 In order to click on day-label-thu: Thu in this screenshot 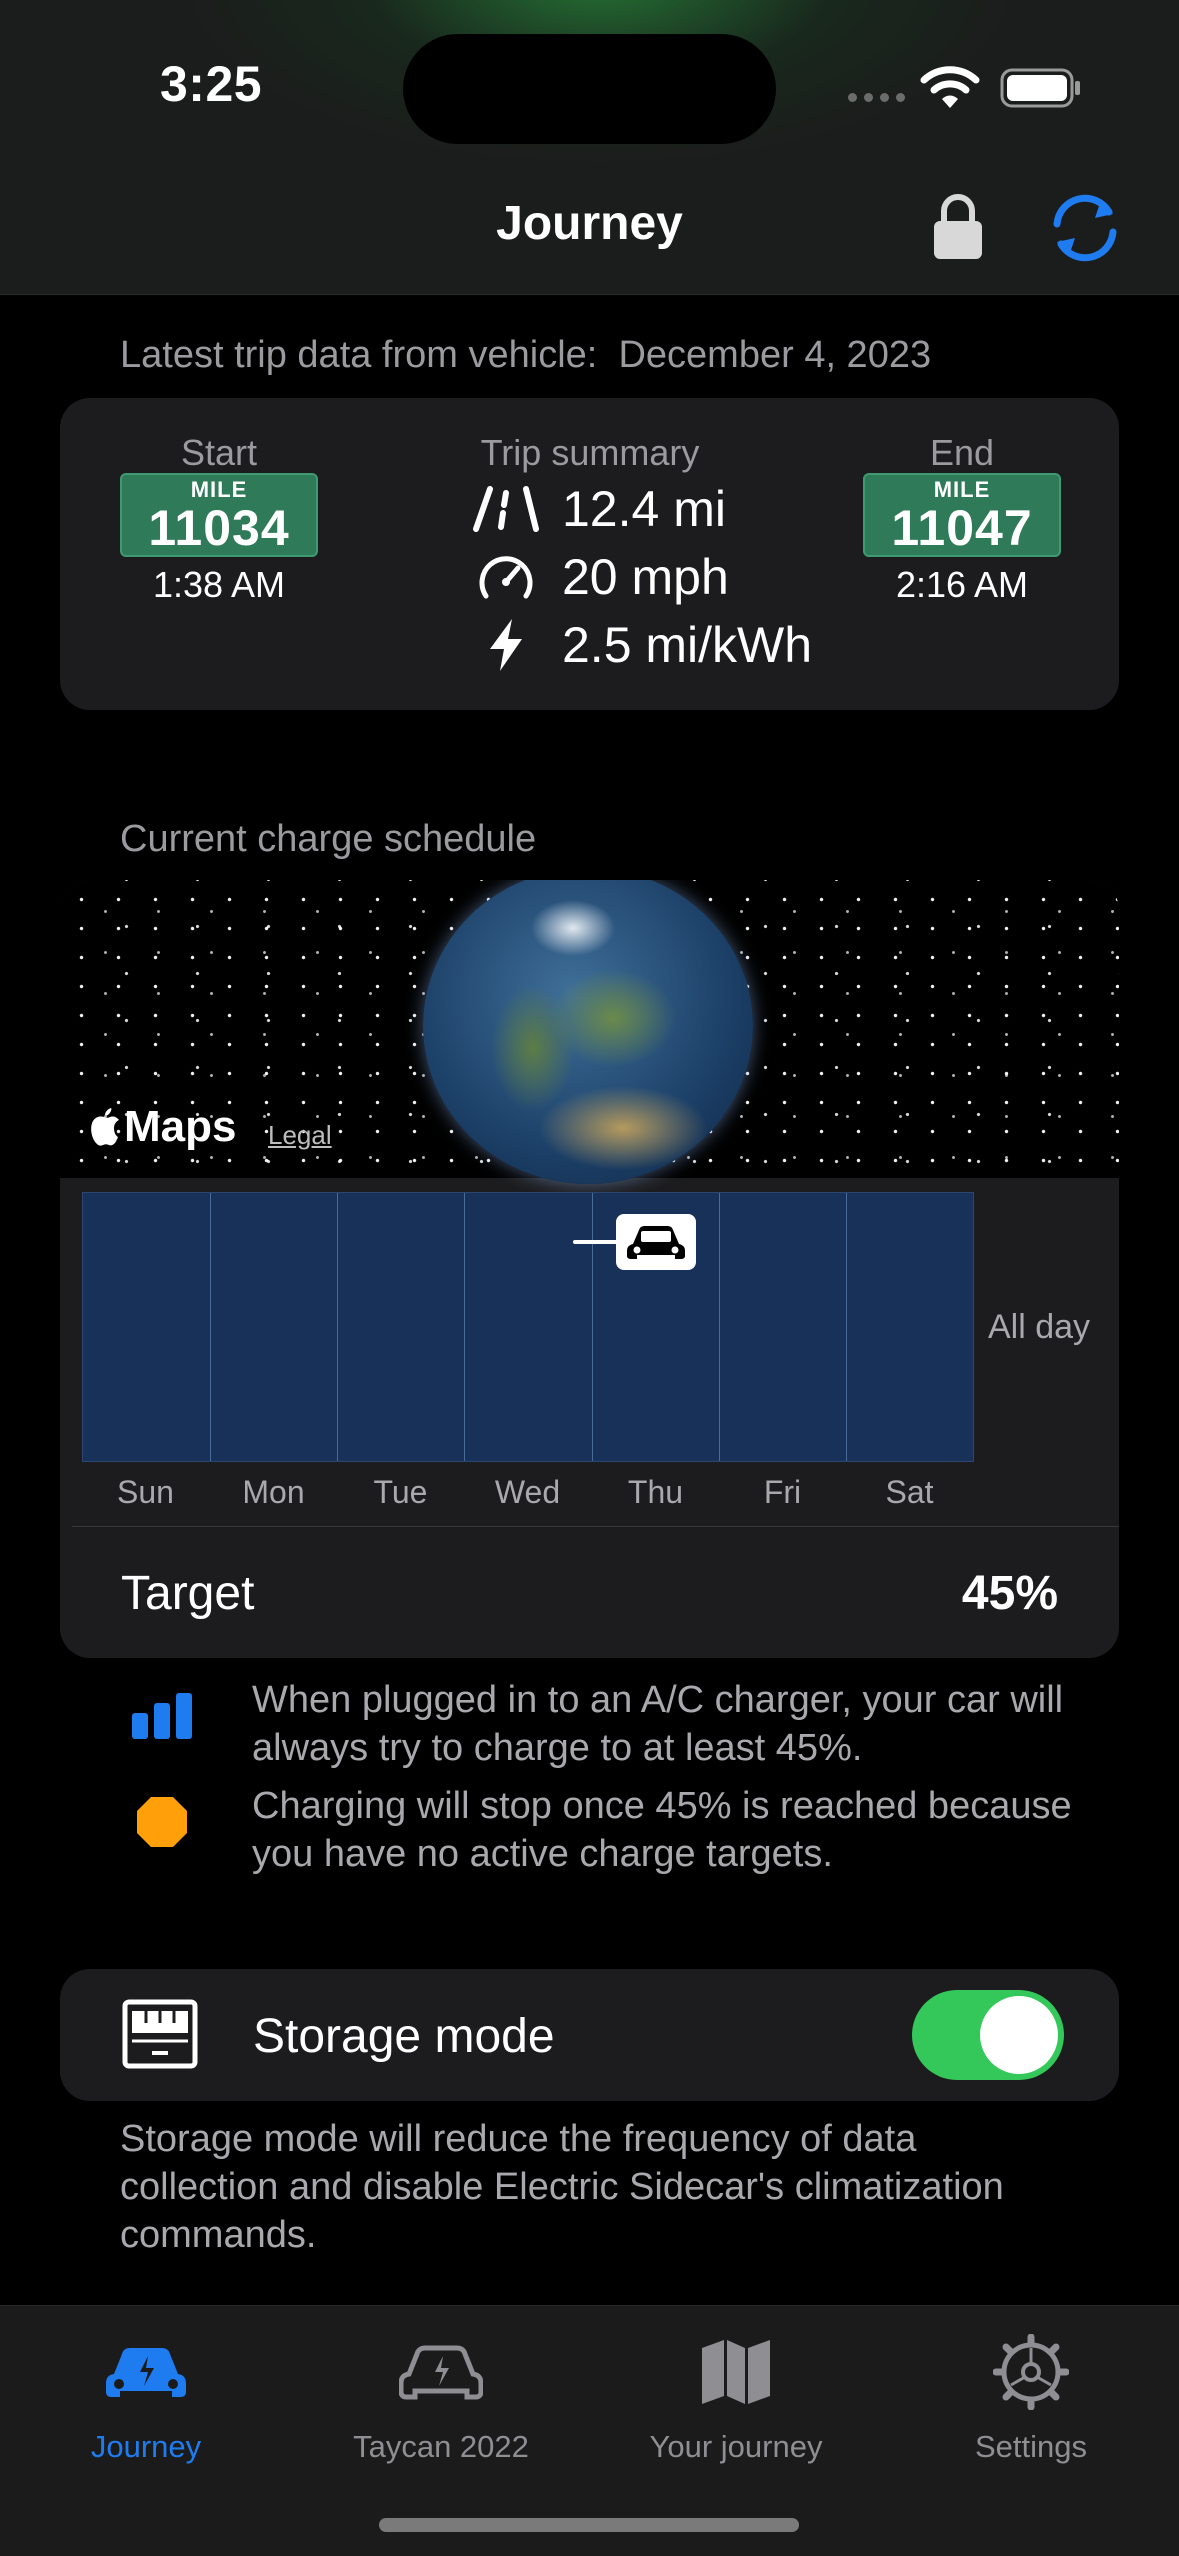, I will do `click(655, 1492)`.